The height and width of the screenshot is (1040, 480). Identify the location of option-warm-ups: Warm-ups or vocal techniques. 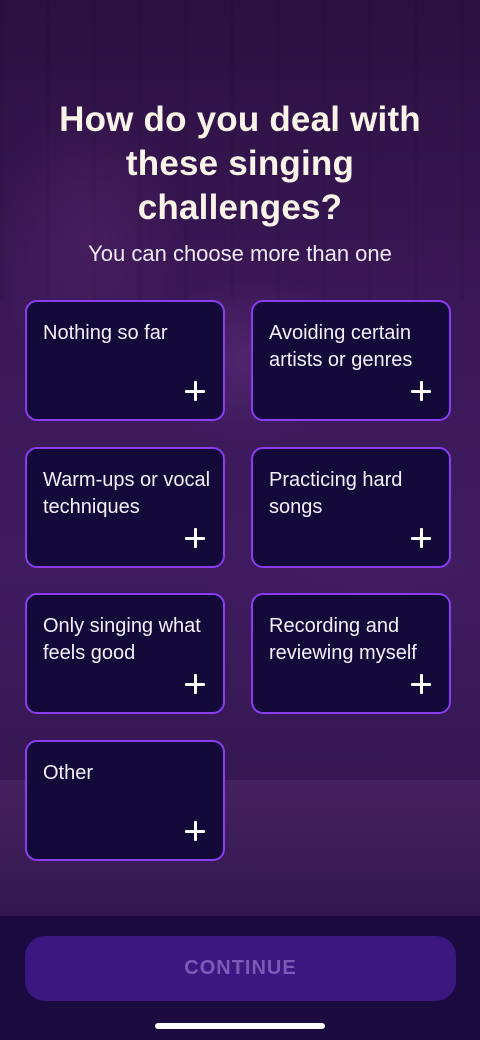
(125, 507).